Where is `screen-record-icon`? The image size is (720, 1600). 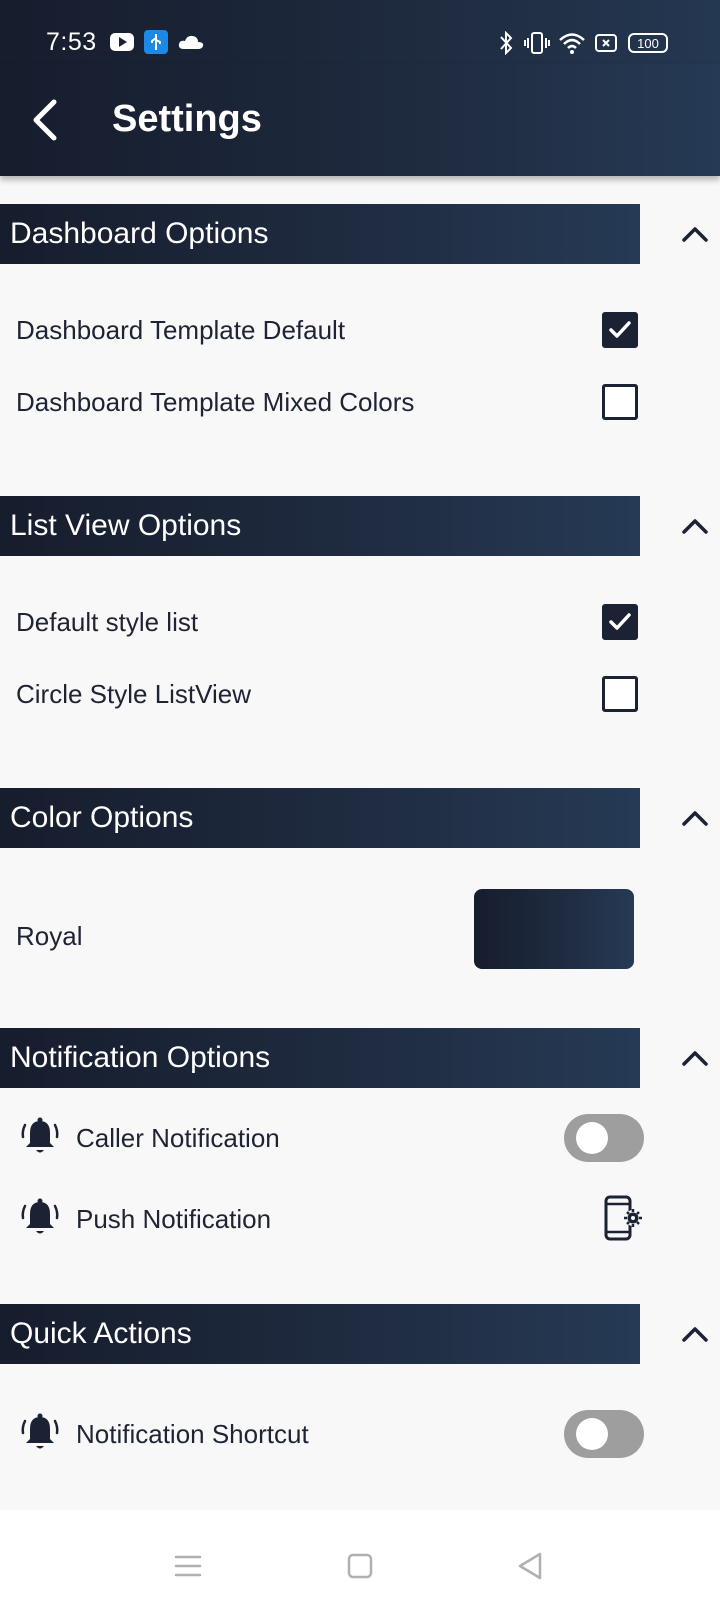
screen-record-icon is located at coordinates (606, 43).